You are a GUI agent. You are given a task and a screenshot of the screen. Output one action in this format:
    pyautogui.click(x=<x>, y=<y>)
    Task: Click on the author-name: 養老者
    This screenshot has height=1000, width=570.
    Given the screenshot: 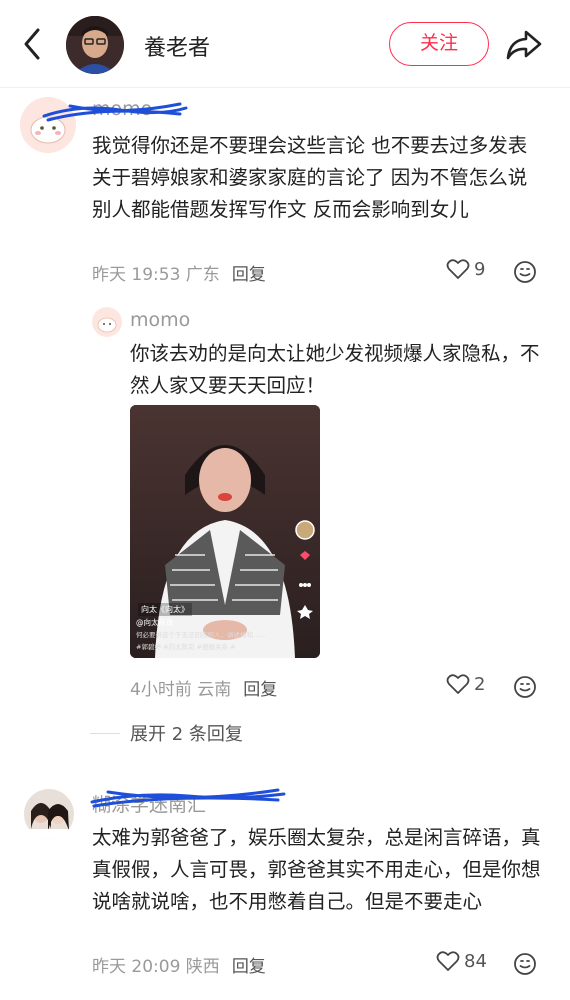 What is the action you would take?
    pyautogui.click(x=177, y=46)
    